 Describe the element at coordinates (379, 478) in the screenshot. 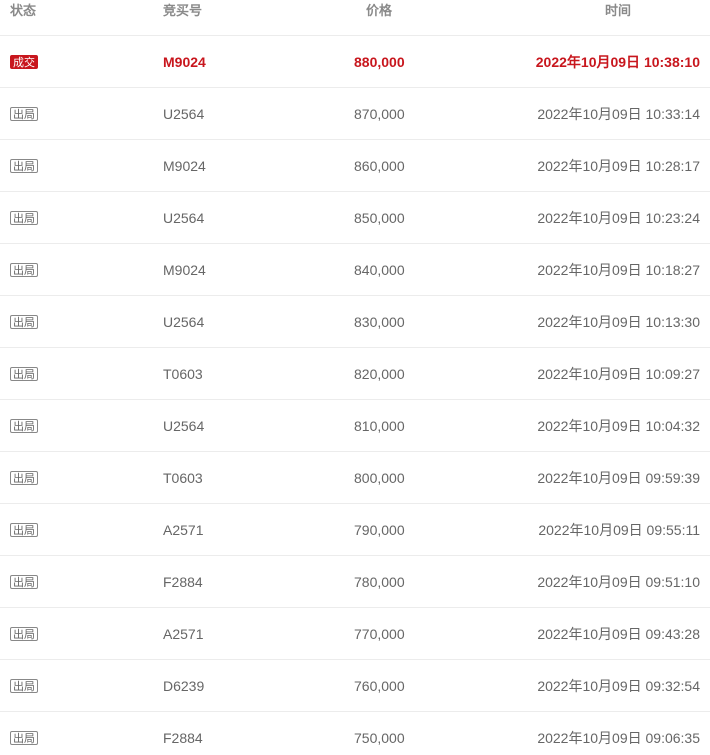

I see `price-cell: 800,000` at that location.